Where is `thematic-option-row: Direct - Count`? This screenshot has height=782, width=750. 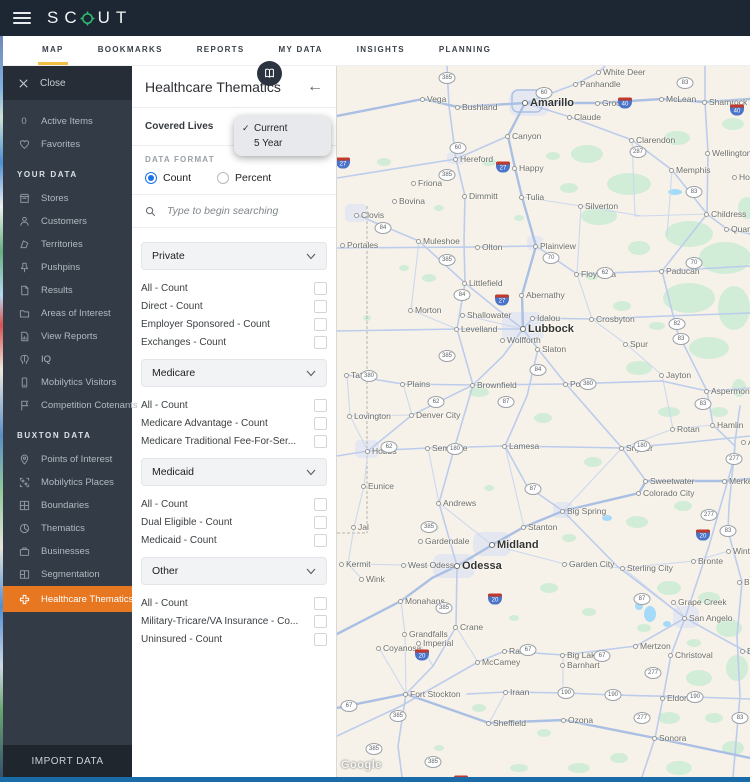
thematic-option-row: Direct - Count is located at coordinates (234, 306).